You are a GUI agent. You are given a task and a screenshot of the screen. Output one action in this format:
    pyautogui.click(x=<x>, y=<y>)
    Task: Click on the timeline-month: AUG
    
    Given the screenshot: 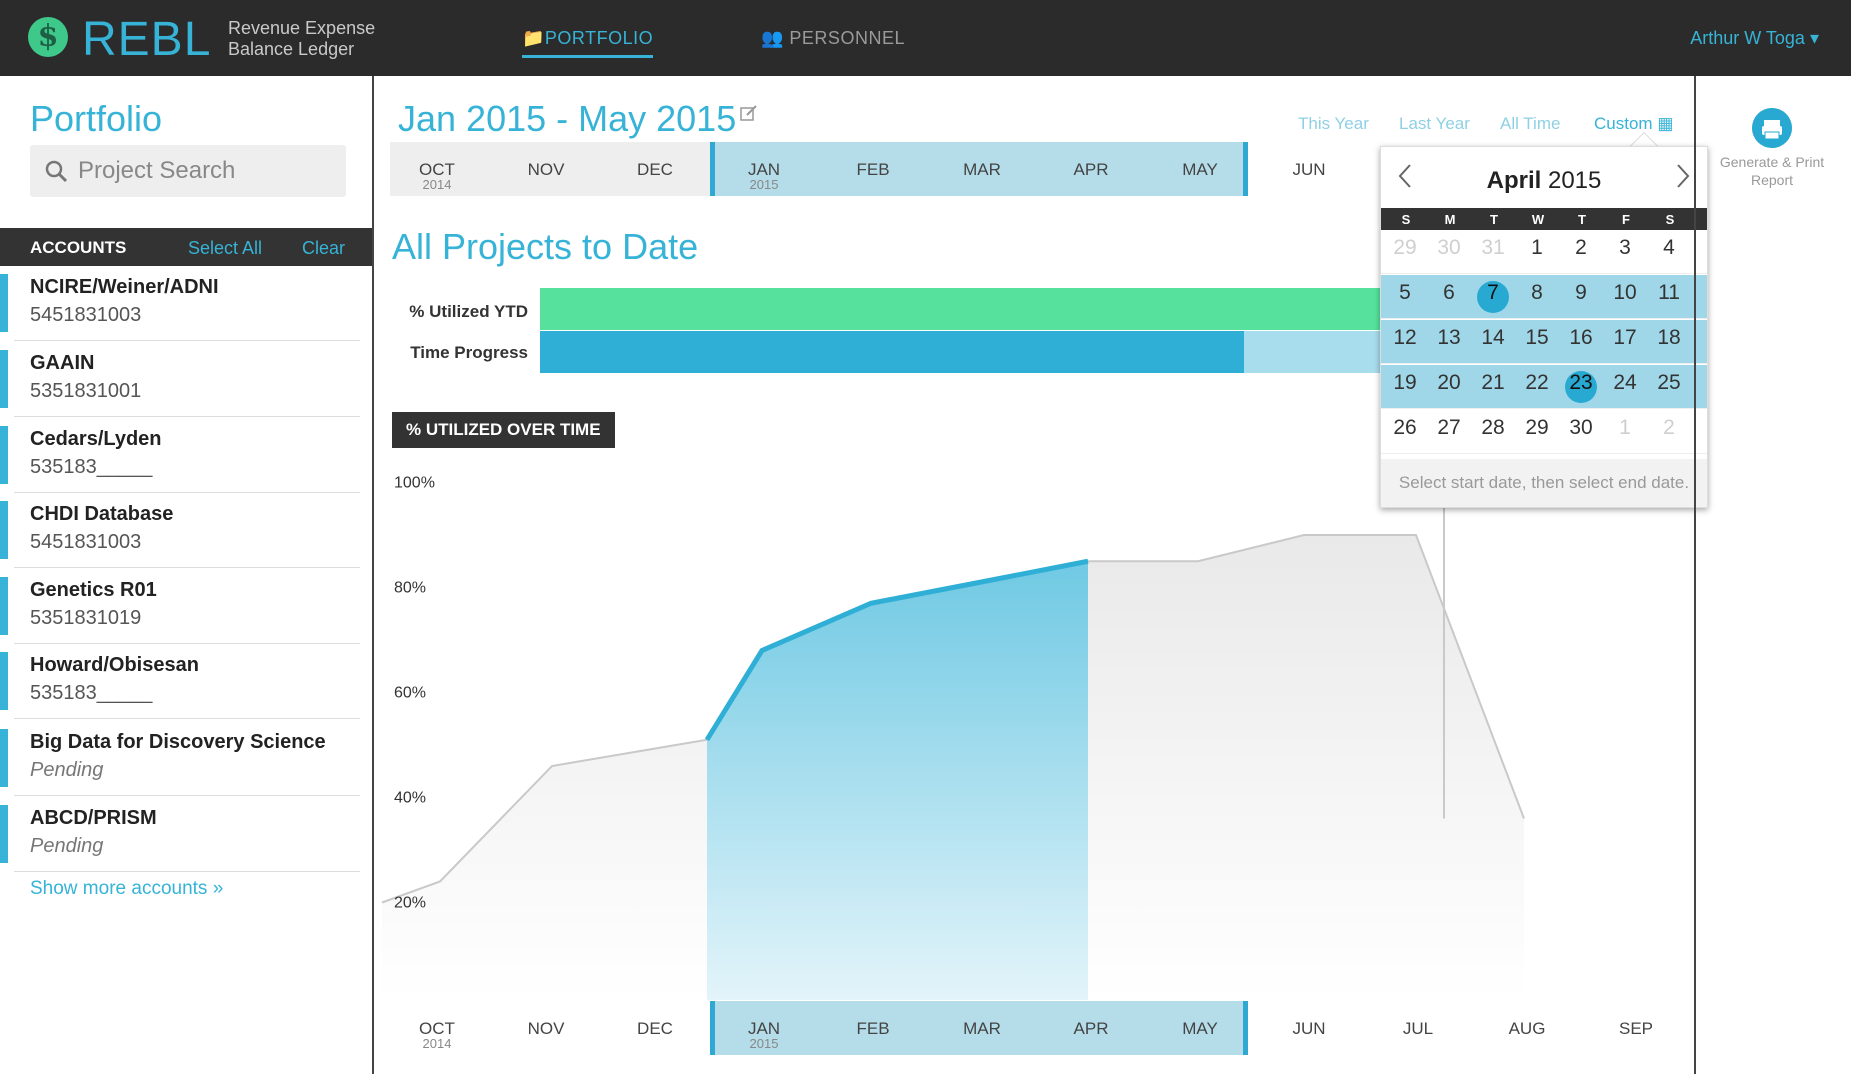 What is the action you would take?
    pyautogui.click(x=1527, y=1019)
    